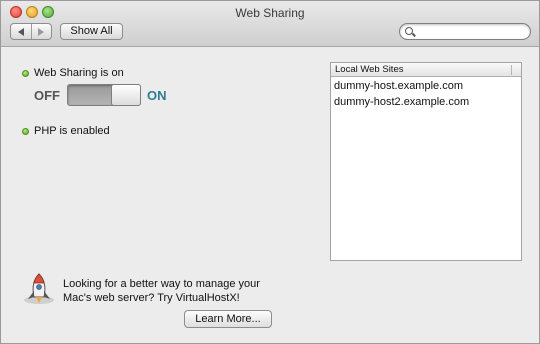  Describe the element at coordinates (426, 70) in the screenshot. I see `local-web-sites-header: Local Web Sites` at that location.